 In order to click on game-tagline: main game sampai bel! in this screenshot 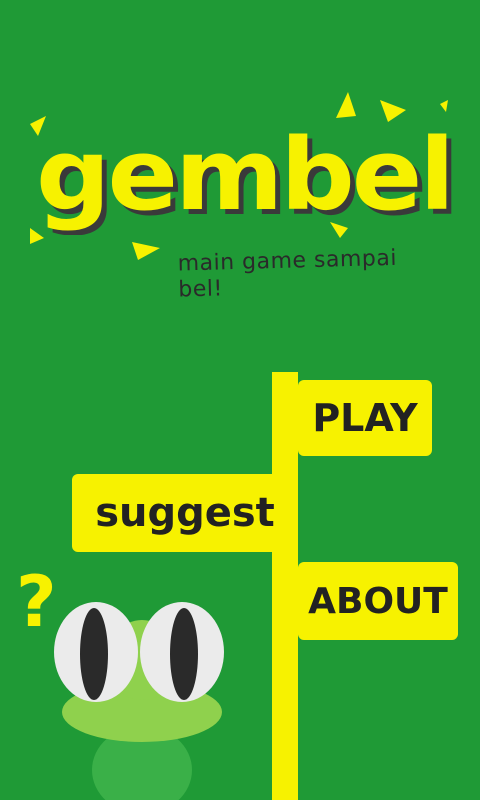, I will do `click(287, 274)`.